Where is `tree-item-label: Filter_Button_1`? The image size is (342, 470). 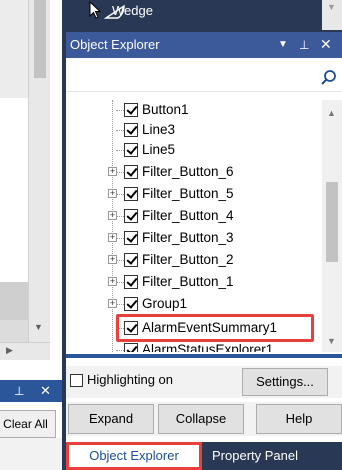 tree-item-label: Filter_Button_1 is located at coordinates (188, 281).